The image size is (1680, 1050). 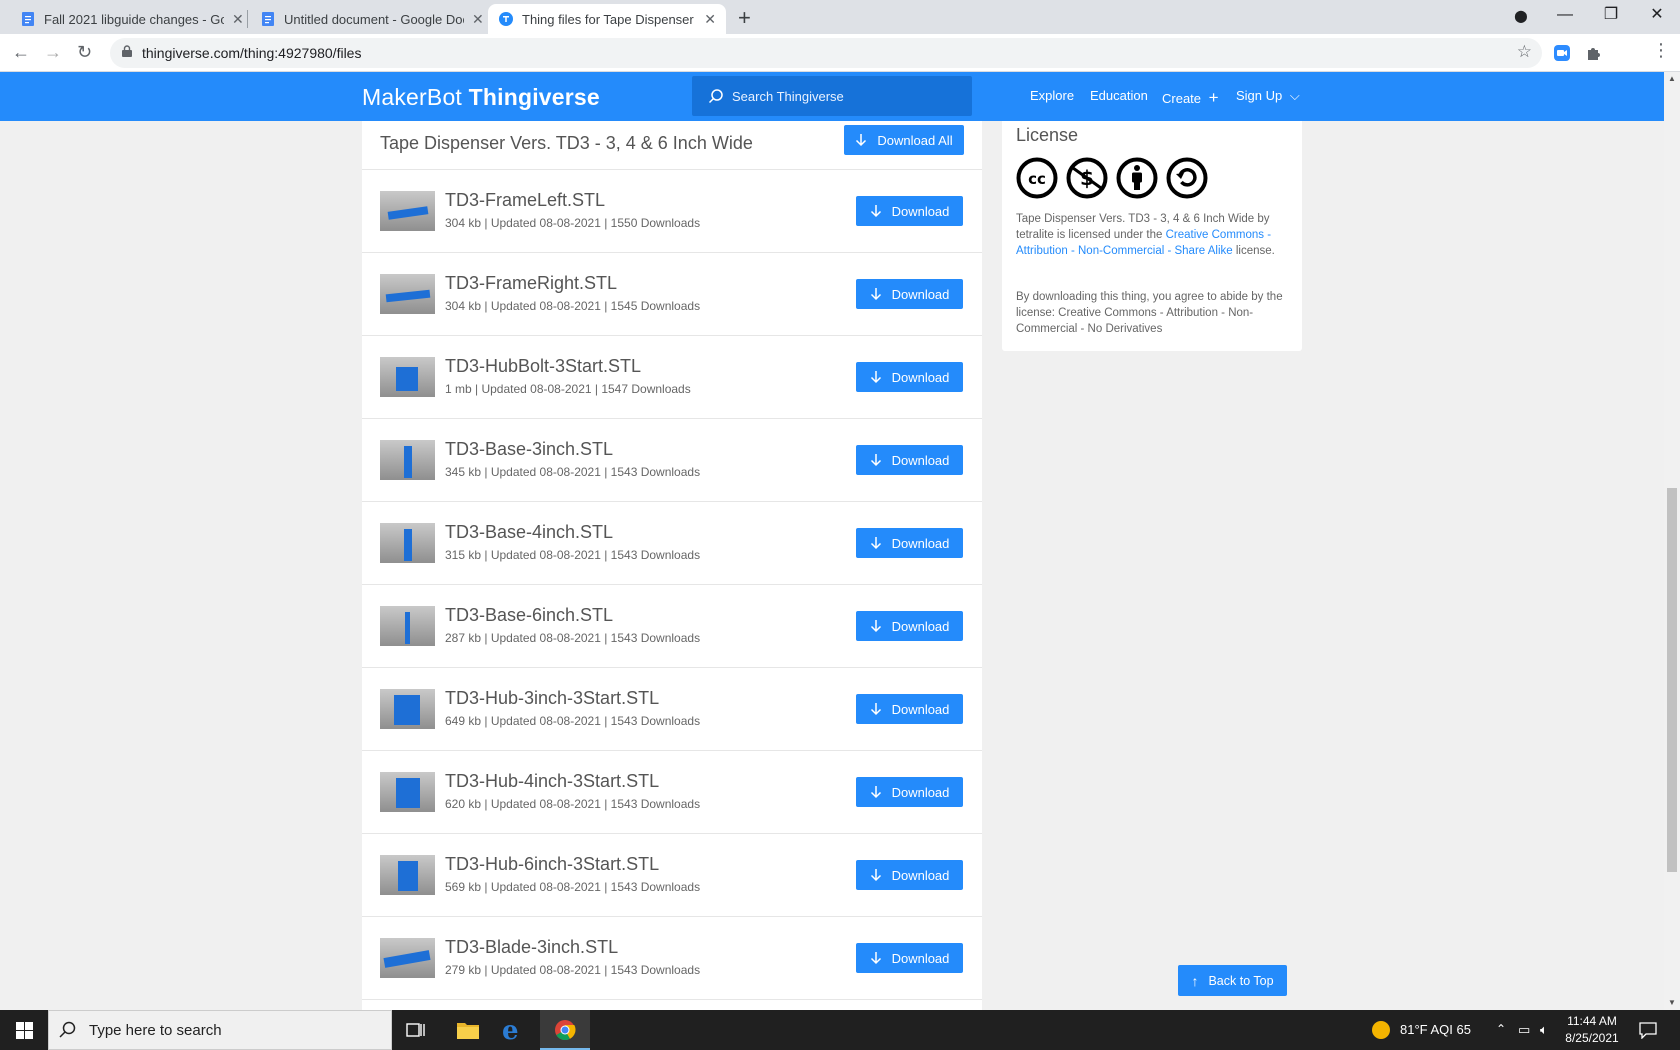 I want to click on nav-sign-up: Sign Up ⌵, so click(x=1268, y=96).